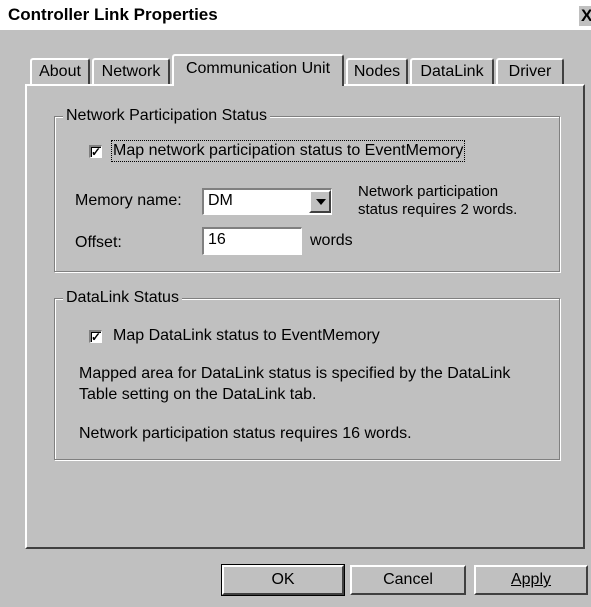  I want to click on datalink-description-line2: Table setting on the DataLink tab., so click(198, 394).